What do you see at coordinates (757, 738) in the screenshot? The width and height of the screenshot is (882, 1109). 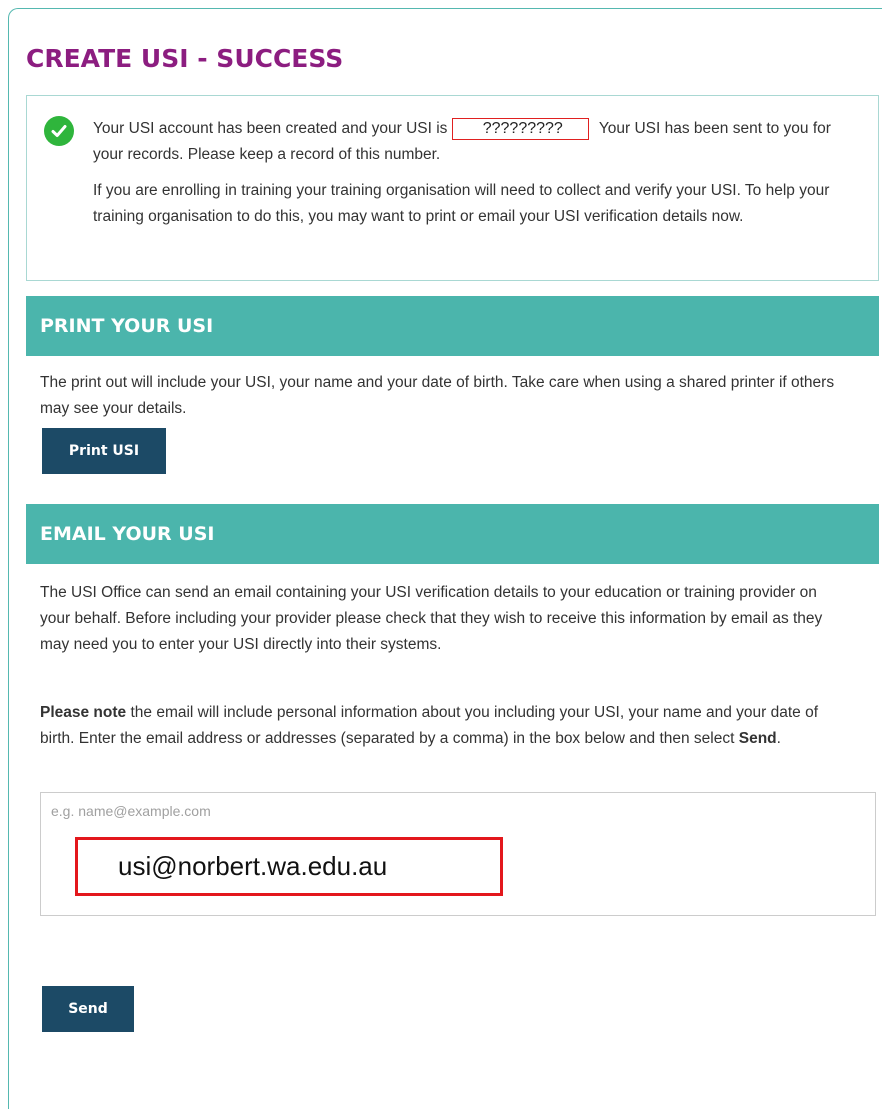 I see `note-send-bold: Send` at bounding box center [757, 738].